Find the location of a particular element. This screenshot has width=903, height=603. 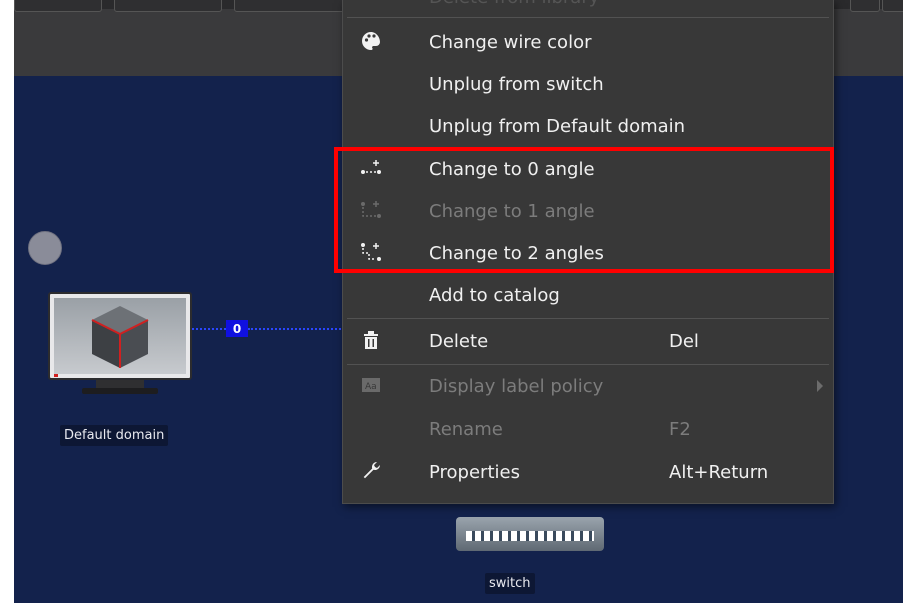

two-angles-icon is located at coordinates (371, 253).